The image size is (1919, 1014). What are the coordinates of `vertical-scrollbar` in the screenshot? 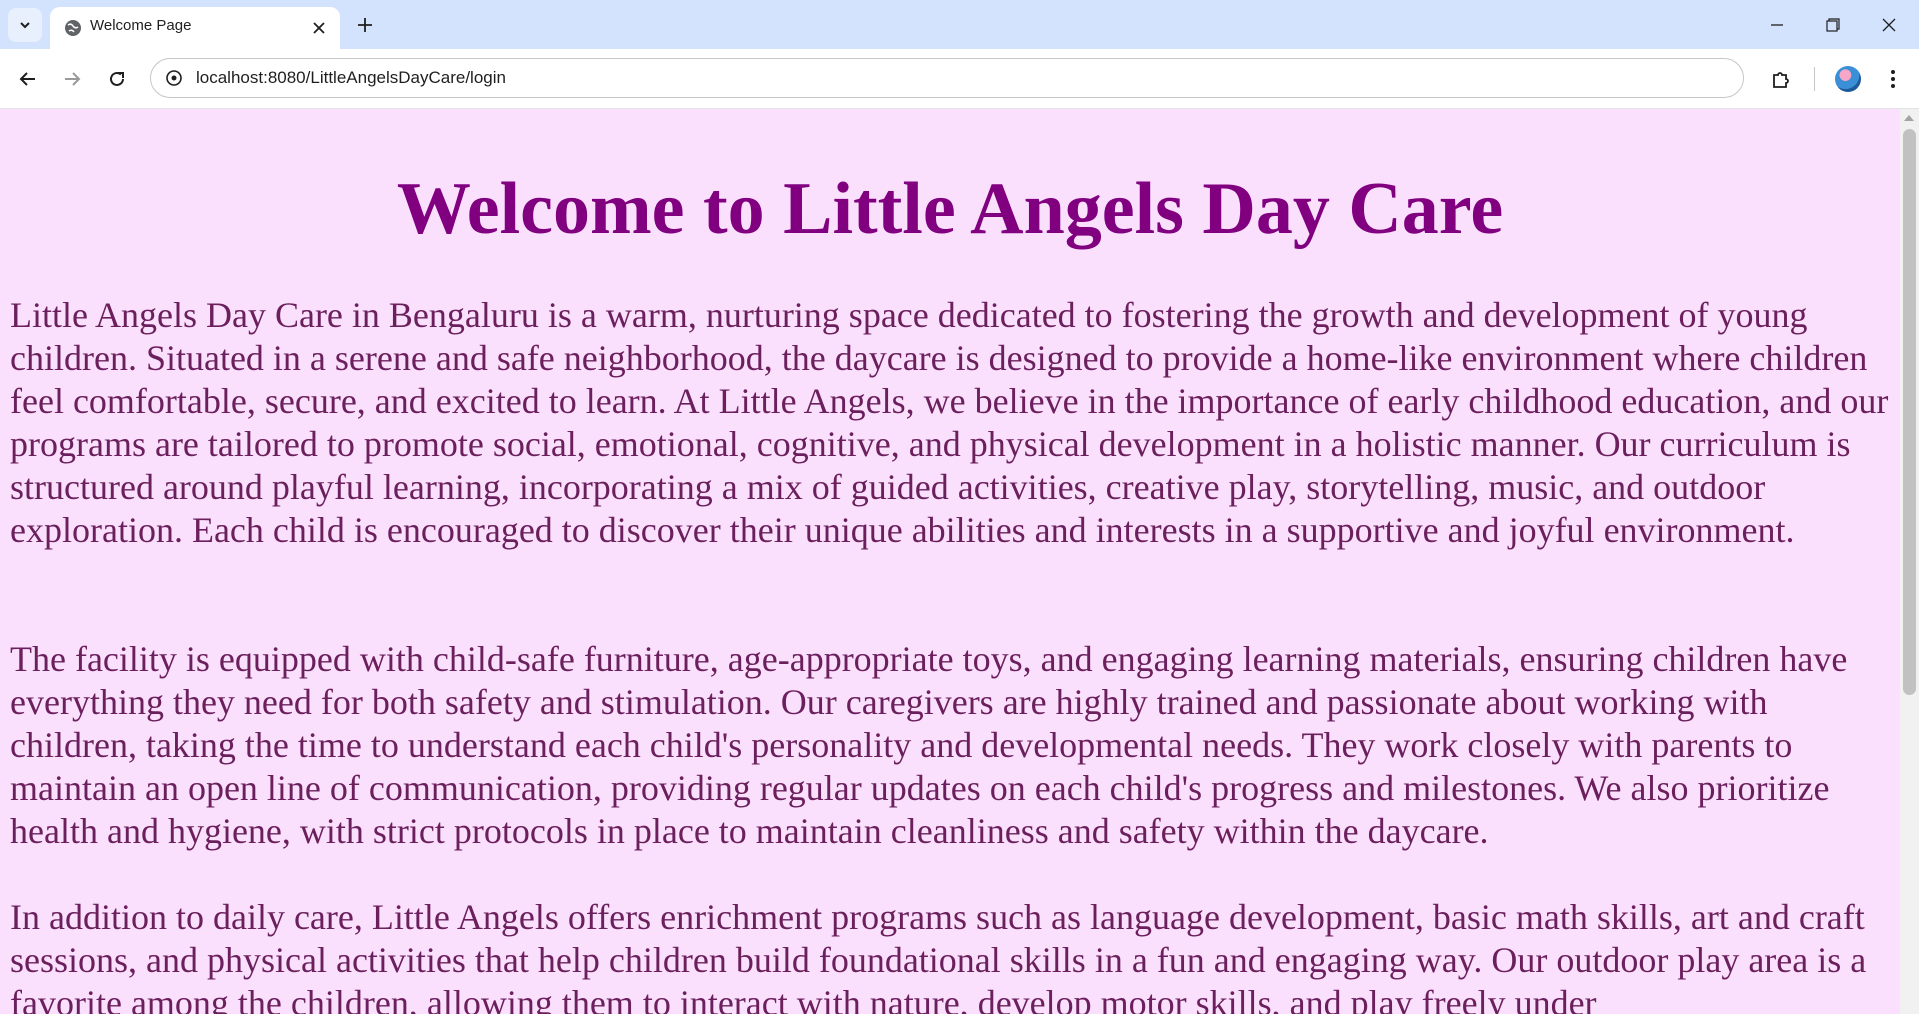 It's located at (1909, 561).